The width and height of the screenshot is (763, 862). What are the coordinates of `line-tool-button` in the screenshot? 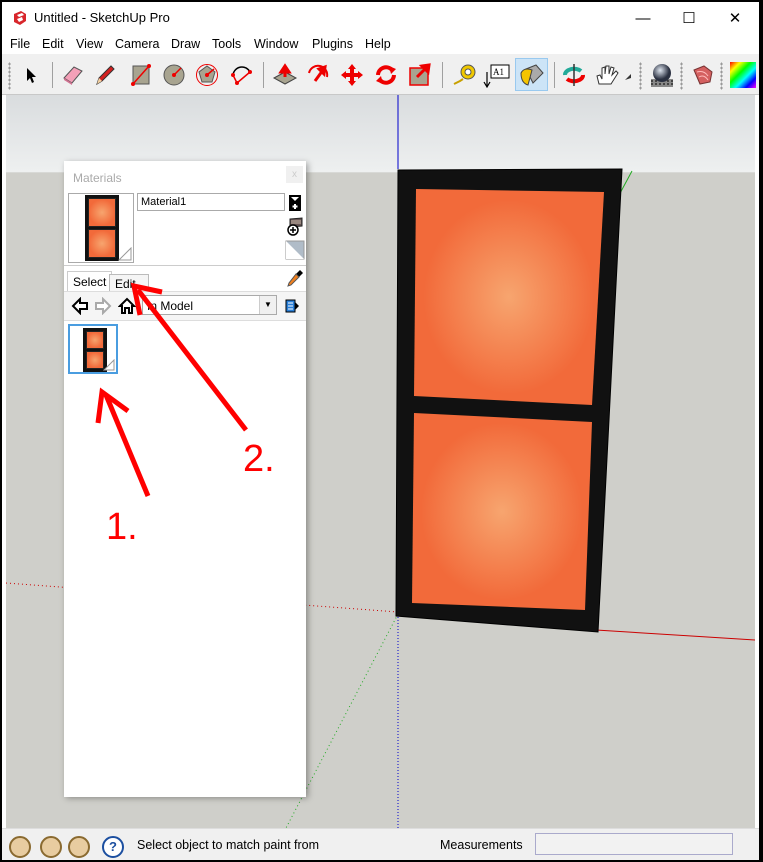 It's located at (105, 75).